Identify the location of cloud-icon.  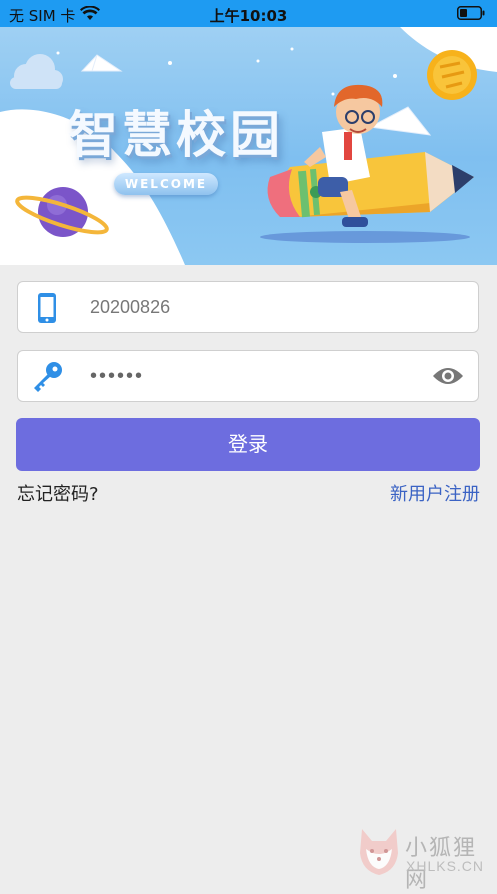
(36, 71).